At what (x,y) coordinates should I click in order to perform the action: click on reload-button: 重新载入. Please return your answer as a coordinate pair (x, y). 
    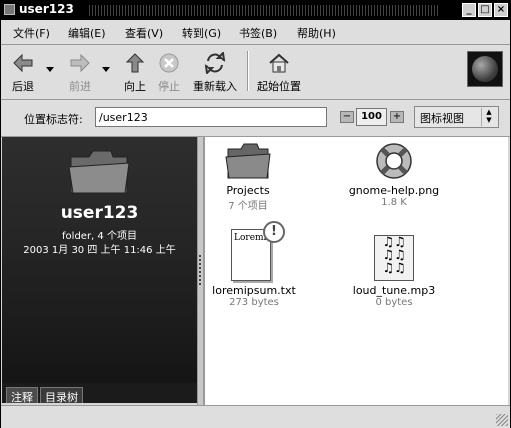
    Looking at the image, I should click on (215, 72).